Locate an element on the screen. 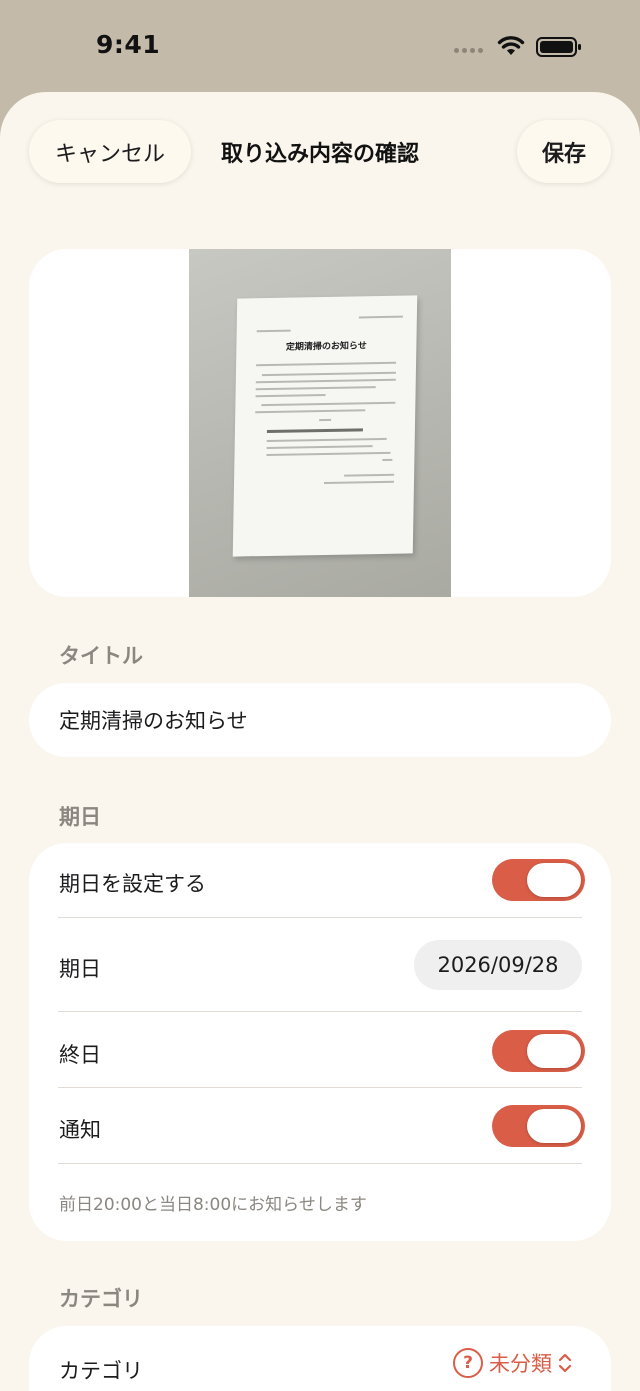 This screenshot has width=640, height=1391. divider is located at coordinates (320, 1163).